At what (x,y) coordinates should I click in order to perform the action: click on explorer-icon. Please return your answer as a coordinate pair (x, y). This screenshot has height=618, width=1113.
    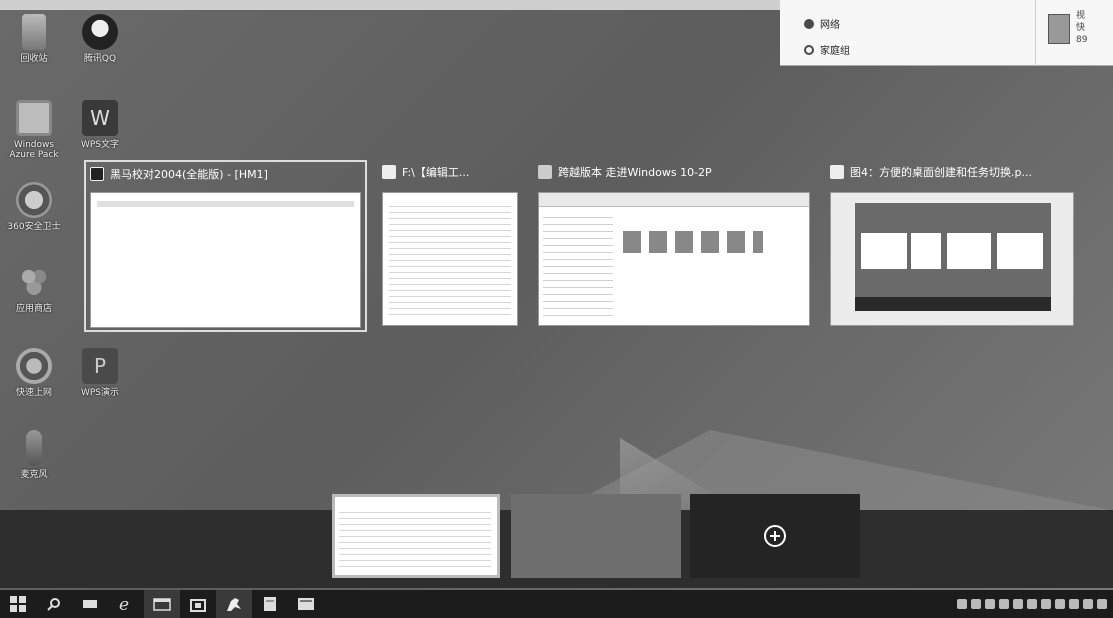
    Looking at the image, I should click on (162, 604).